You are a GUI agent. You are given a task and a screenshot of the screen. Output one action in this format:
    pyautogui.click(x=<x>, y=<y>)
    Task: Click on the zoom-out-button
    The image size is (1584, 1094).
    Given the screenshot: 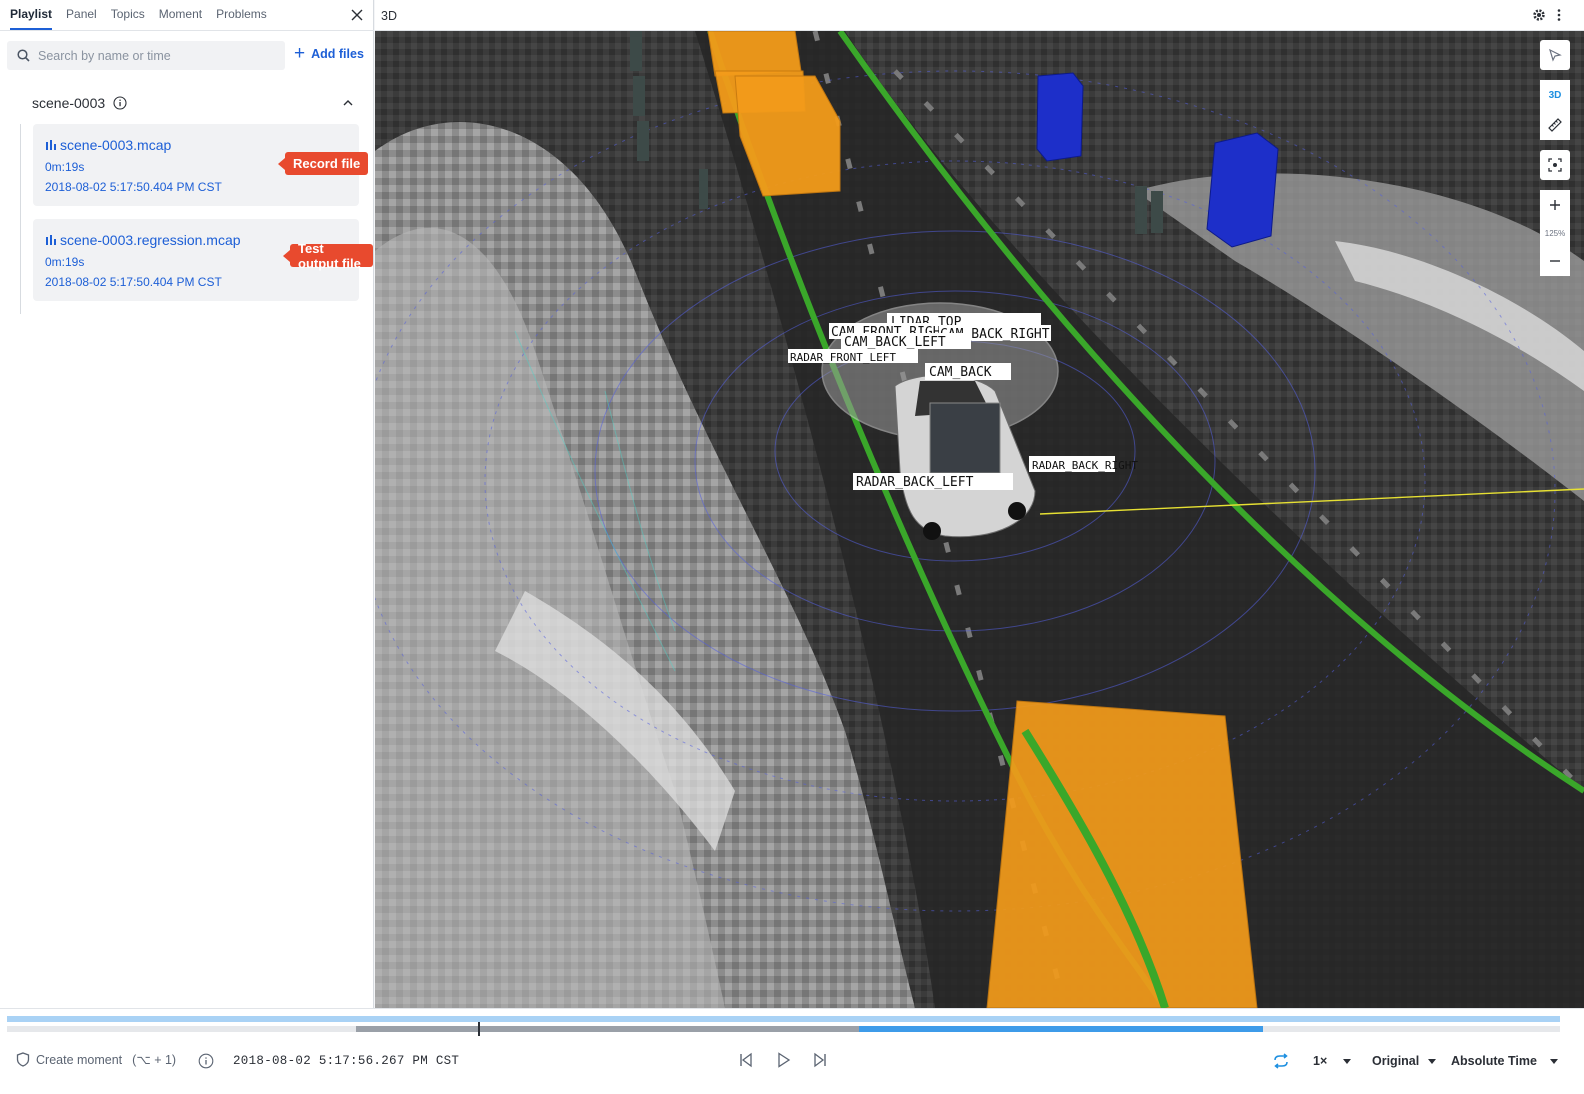 What is the action you would take?
    pyautogui.click(x=1555, y=261)
    